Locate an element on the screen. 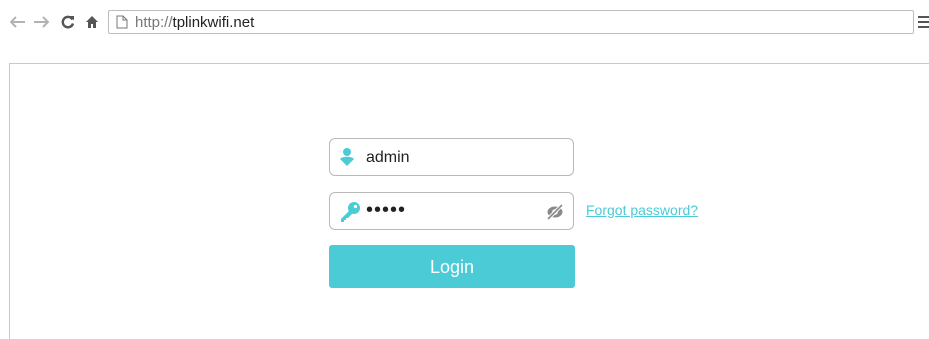  address-bar: http://tplinkwifi.net is located at coordinates (511, 22).